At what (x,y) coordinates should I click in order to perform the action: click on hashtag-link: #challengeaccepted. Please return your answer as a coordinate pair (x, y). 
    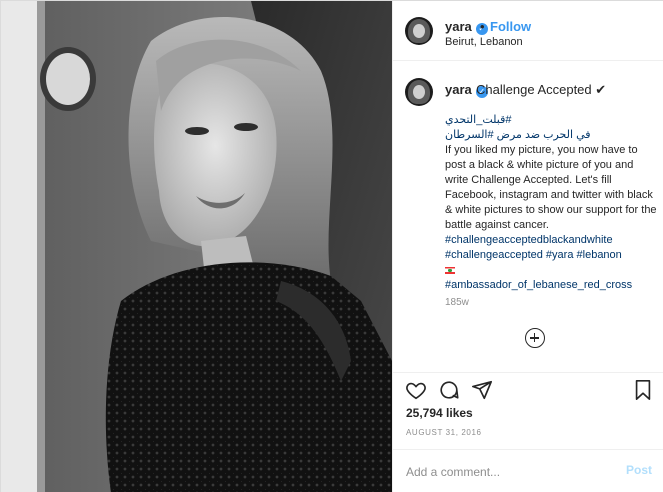
    Looking at the image, I should click on (494, 255).